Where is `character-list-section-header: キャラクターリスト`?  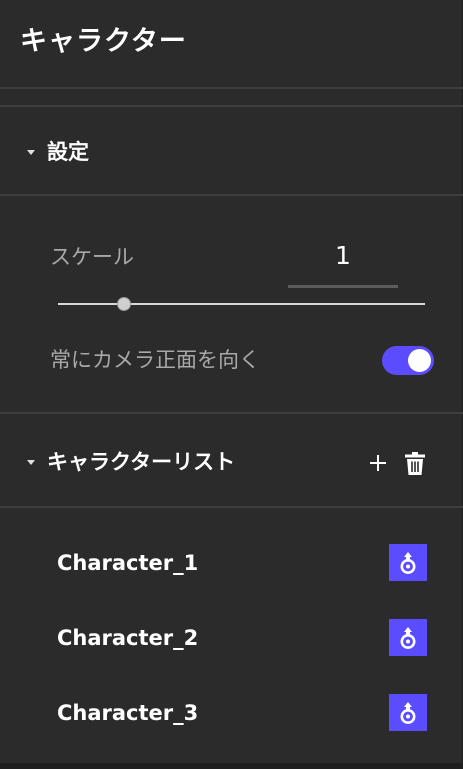 character-list-section-header: キャラクターリスト is located at coordinates (231, 462).